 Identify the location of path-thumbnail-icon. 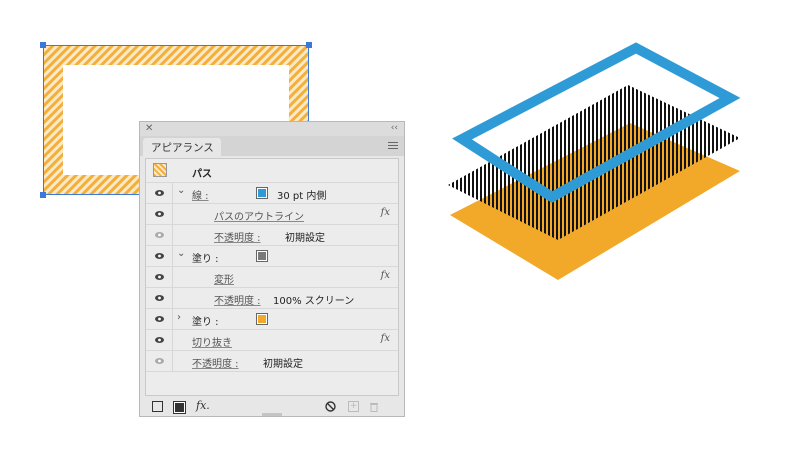
(160, 170).